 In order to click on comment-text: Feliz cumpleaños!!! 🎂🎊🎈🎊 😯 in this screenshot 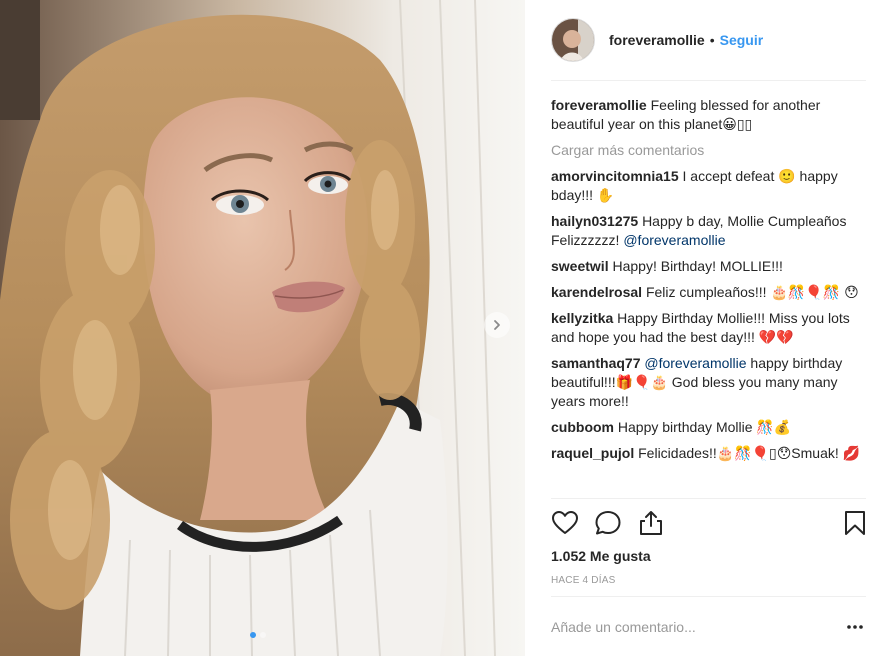, I will do `click(752, 292)`.